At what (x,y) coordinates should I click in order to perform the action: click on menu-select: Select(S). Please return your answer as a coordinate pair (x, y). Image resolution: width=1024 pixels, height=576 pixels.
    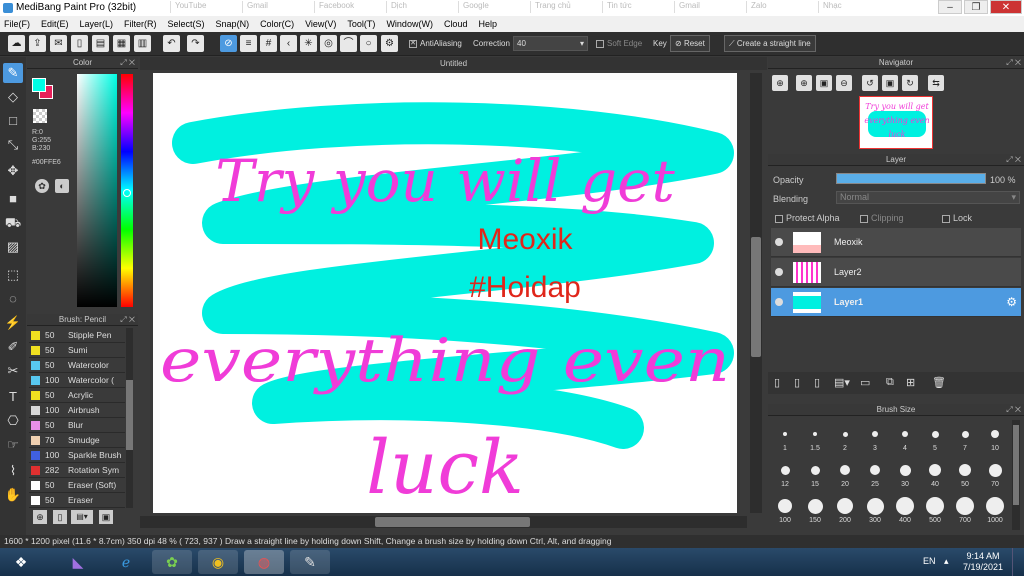
    Looking at the image, I should click on (186, 24).